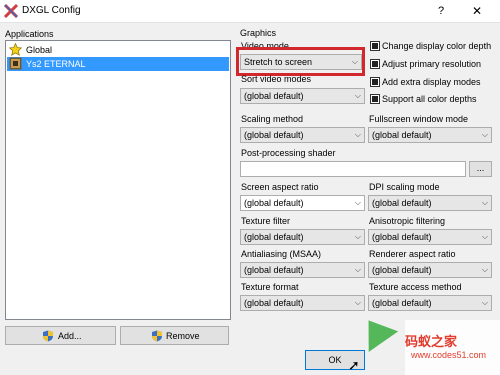  Describe the element at coordinates (376, 331) in the screenshot. I see `watermark-arrow-icon` at that location.